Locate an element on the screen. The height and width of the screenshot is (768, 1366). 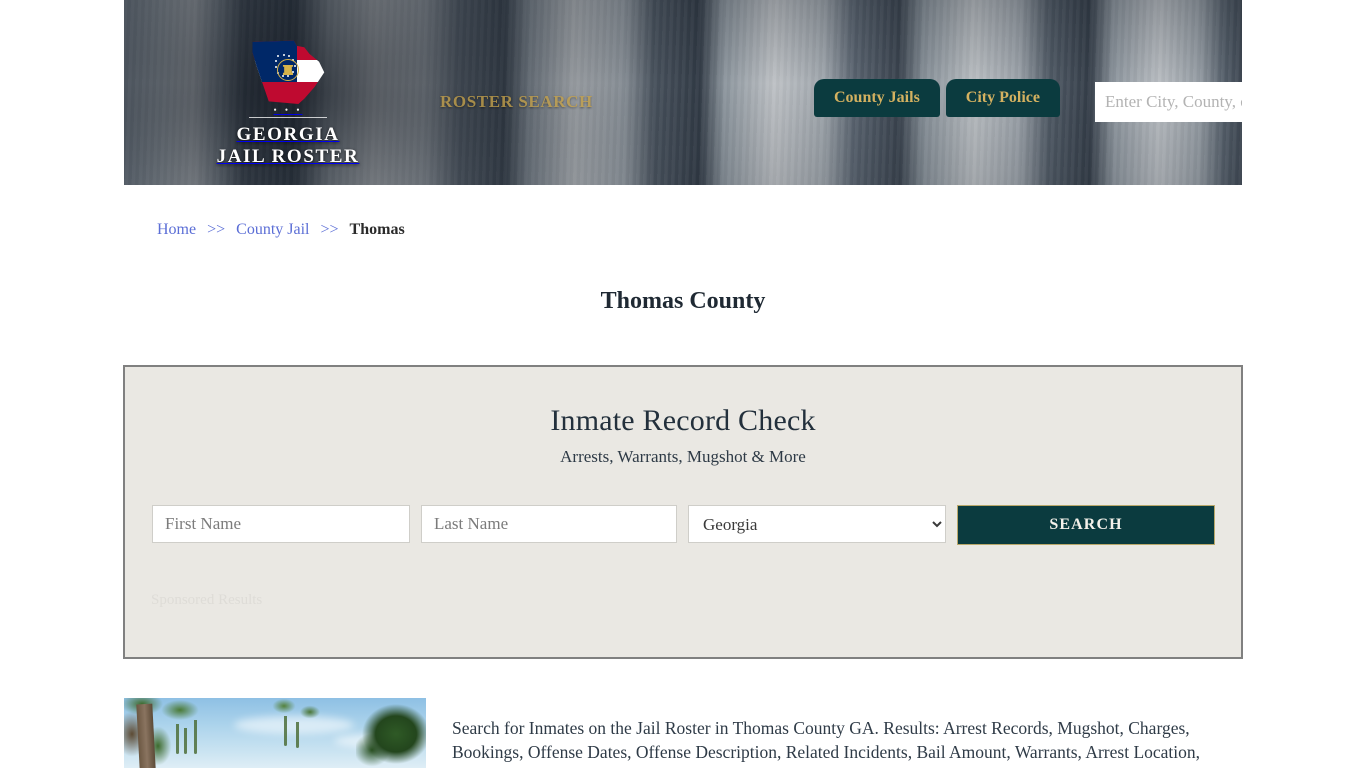
sponsored-results-label: Sponsored Results is located at coordinates (207, 600).